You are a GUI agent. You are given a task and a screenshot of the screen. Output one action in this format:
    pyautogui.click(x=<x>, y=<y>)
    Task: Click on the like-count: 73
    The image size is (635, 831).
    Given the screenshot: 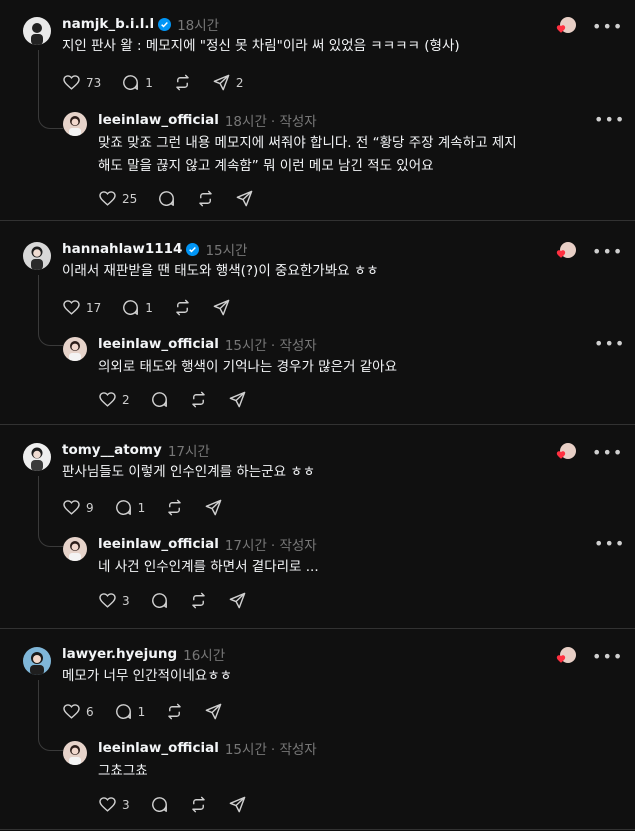 What is the action you would take?
    pyautogui.click(x=94, y=82)
    